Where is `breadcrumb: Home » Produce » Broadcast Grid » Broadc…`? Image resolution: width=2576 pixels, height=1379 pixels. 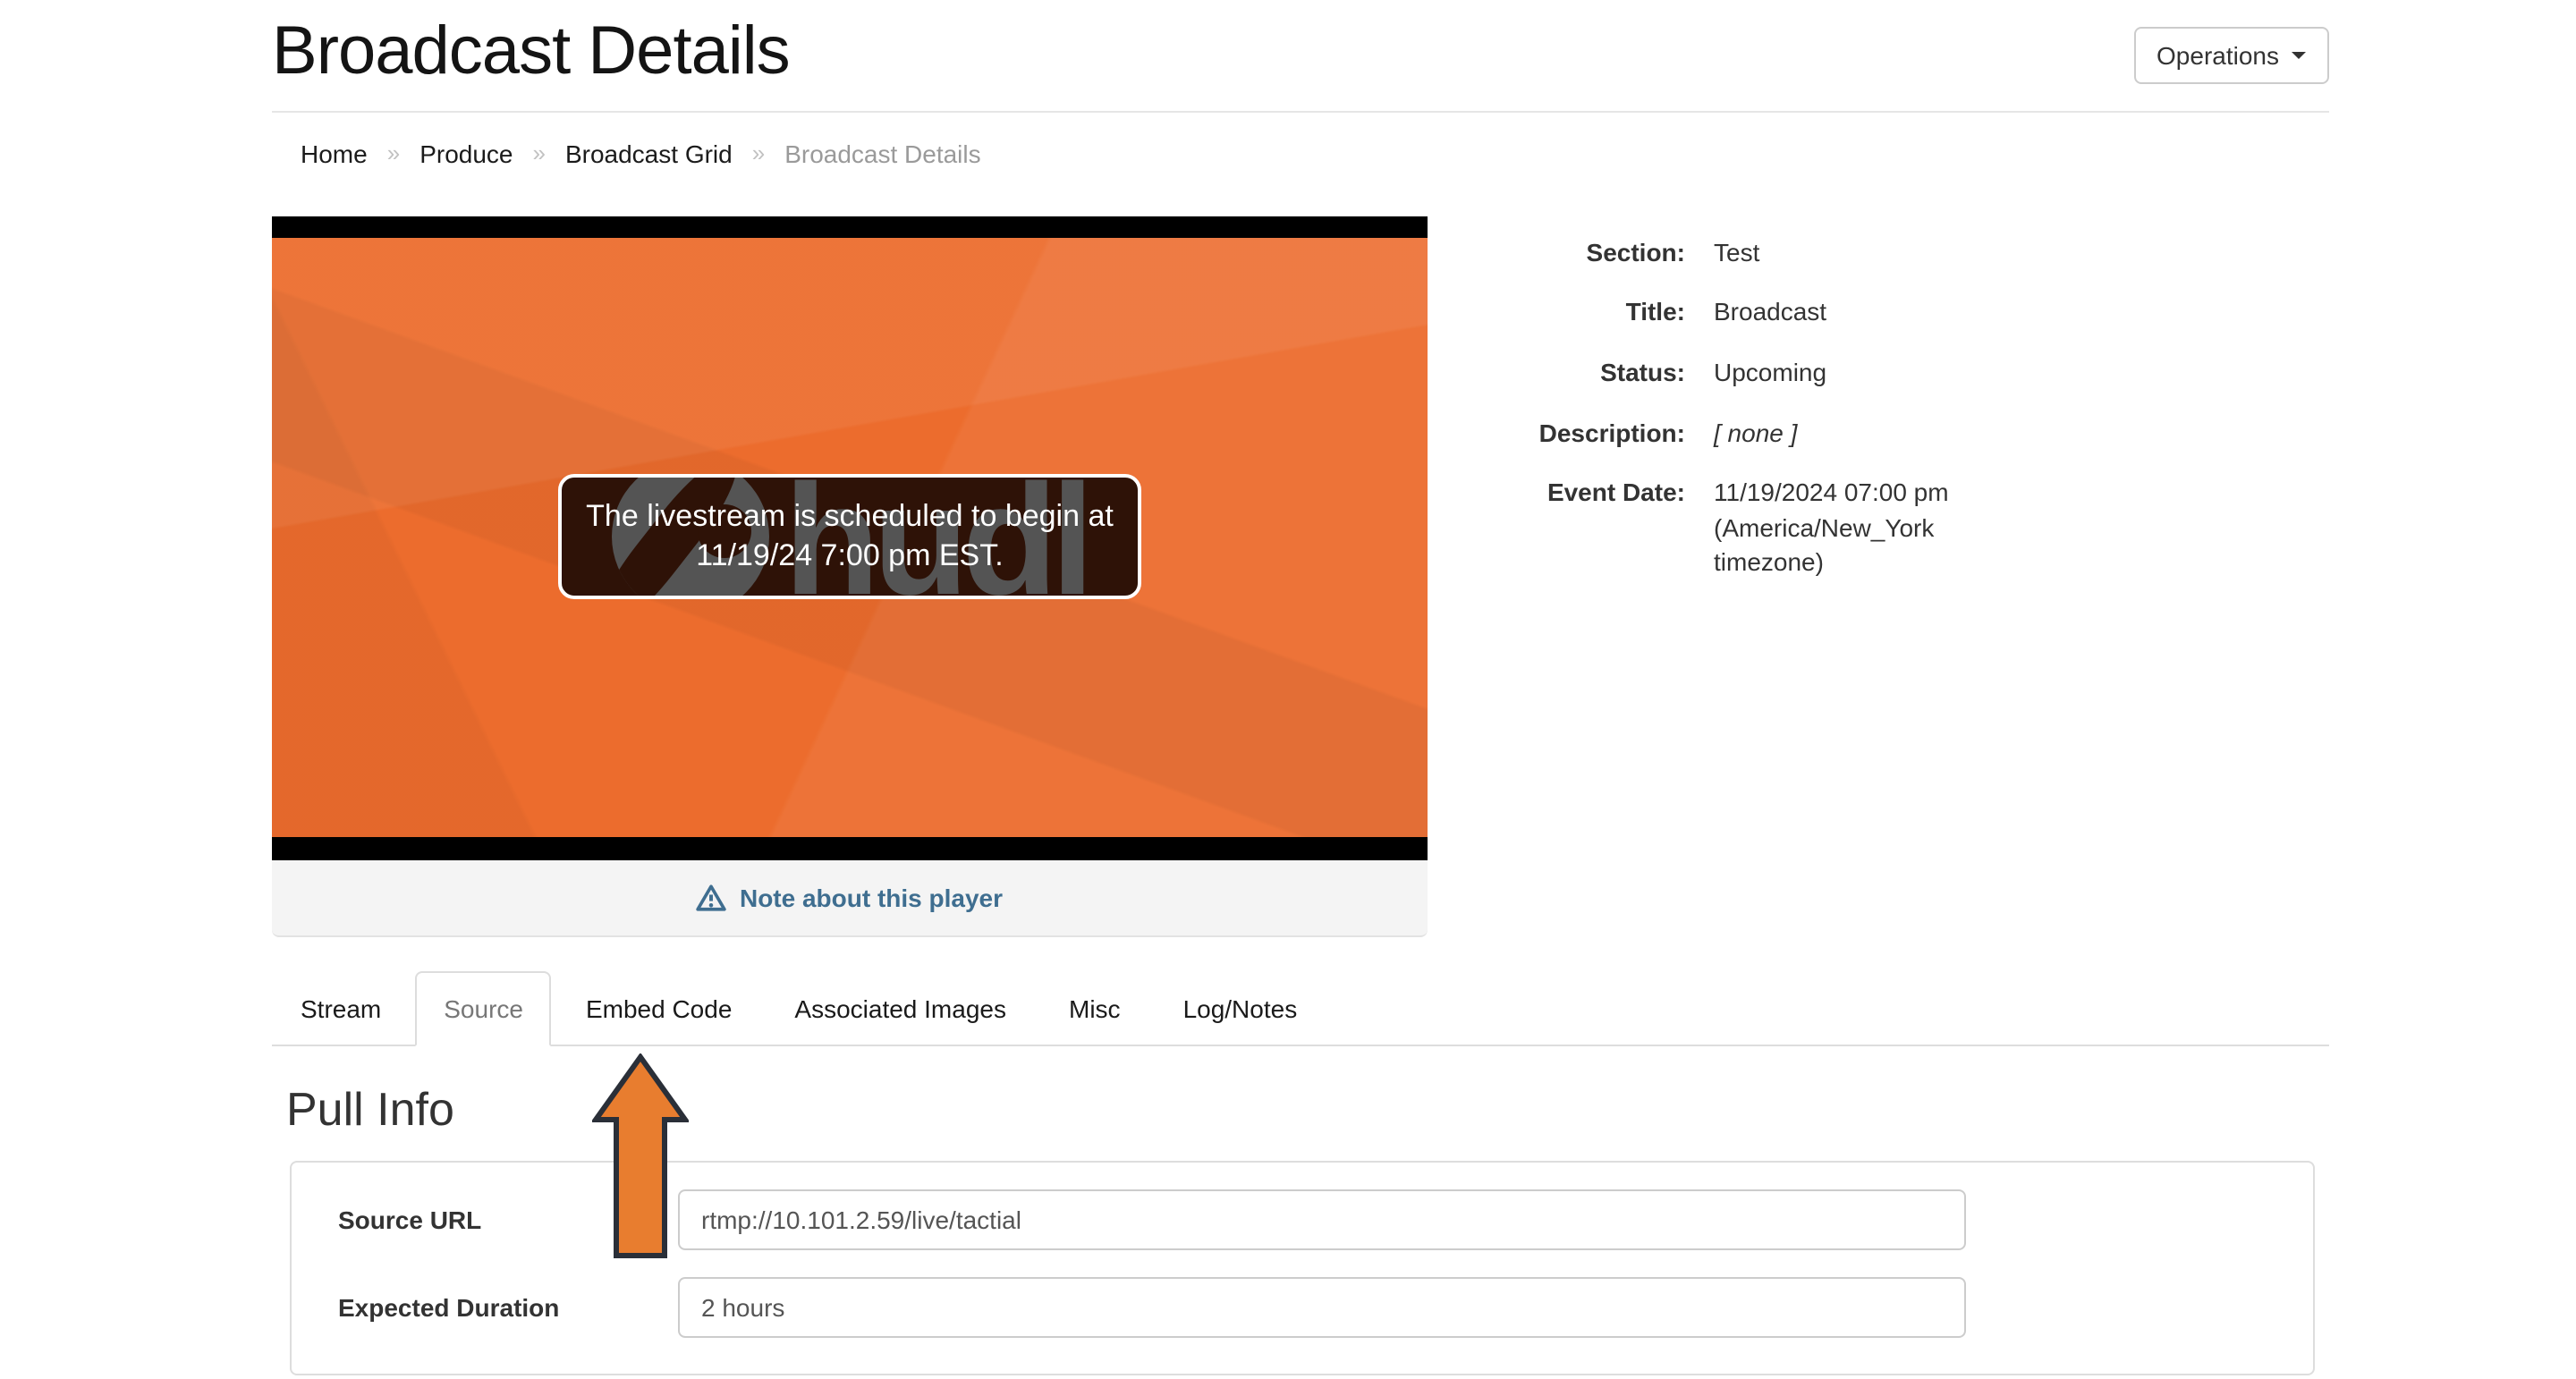 breadcrumb: Home » Produce » Broadcast Grid » Broadc… is located at coordinates (1300, 140).